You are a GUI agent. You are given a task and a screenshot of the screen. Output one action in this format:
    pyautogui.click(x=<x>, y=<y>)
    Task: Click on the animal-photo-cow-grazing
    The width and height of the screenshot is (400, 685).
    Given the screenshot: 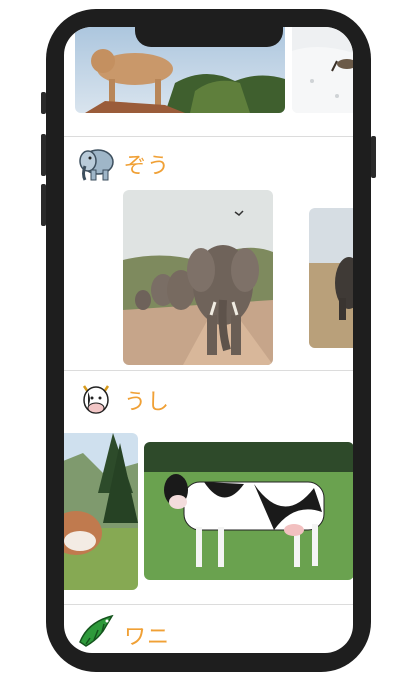 What is the action you would take?
    pyautogui.click(x=101, y=511)
    